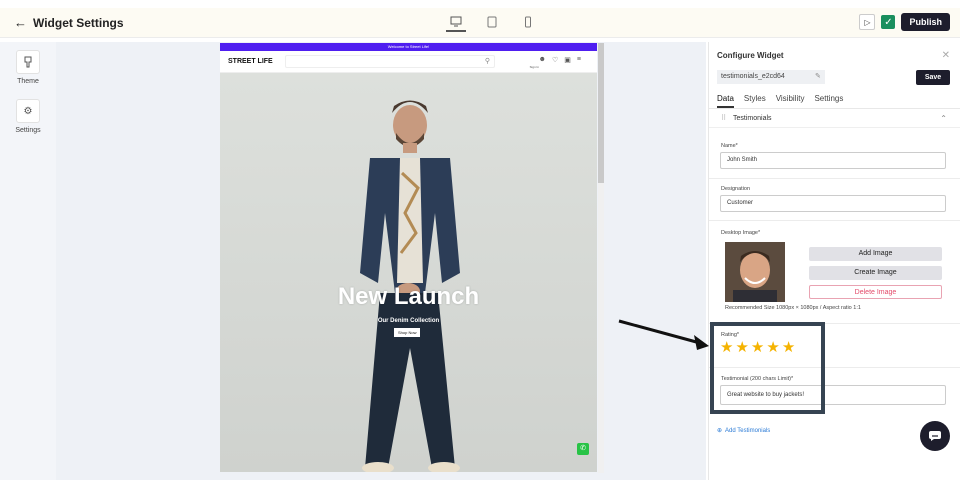  I want to click on user-icon: ☻, so click(542, 60).